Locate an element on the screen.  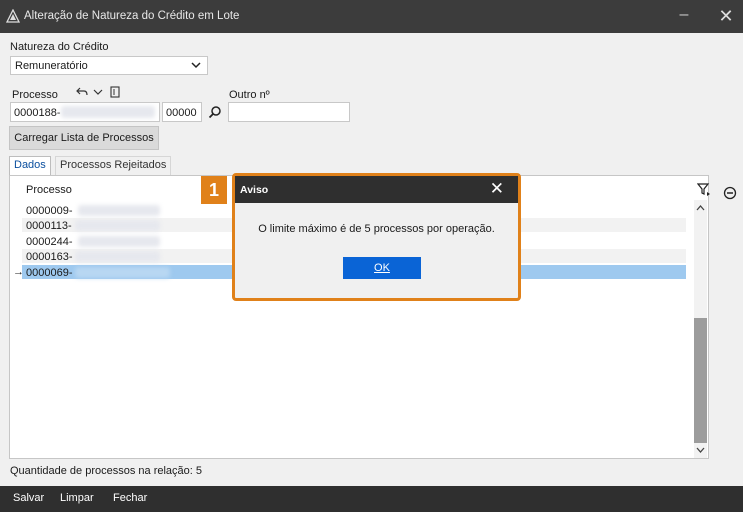
dialog-title-bar: Aviso ✕ is located at coordinates (376, 189).